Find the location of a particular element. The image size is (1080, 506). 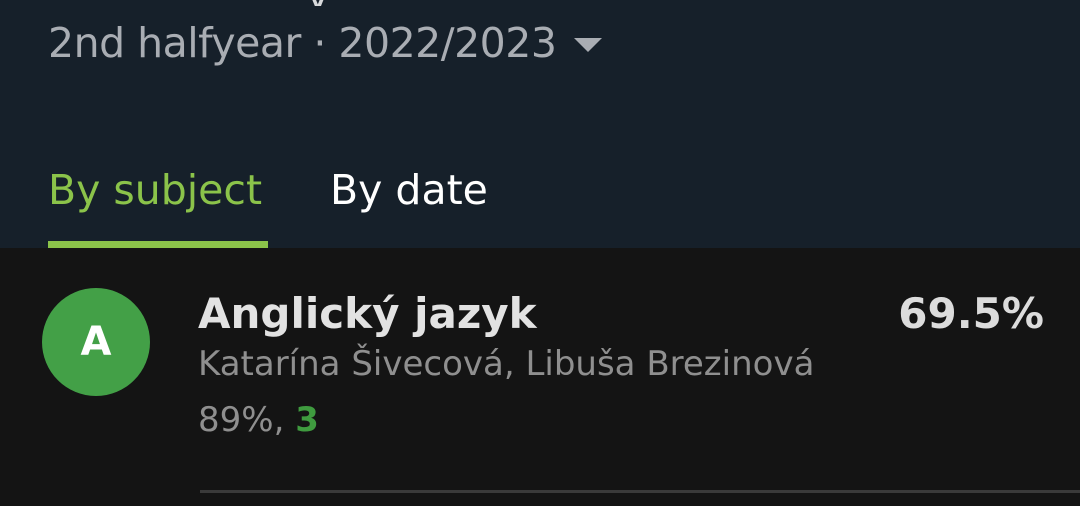

subject-avatar: A is located at coordinates (96, 342).